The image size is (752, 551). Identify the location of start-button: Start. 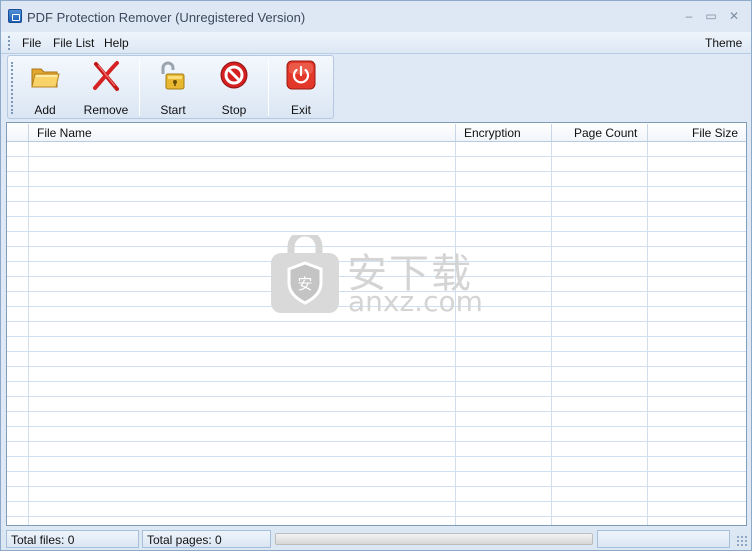
(173, 88).